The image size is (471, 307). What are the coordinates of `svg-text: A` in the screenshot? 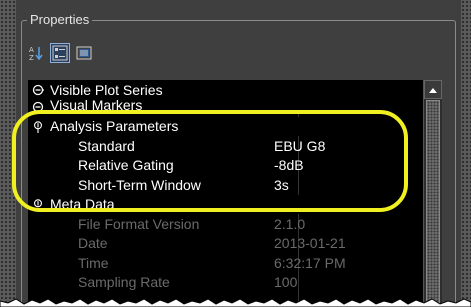 It's located at (31, 50).